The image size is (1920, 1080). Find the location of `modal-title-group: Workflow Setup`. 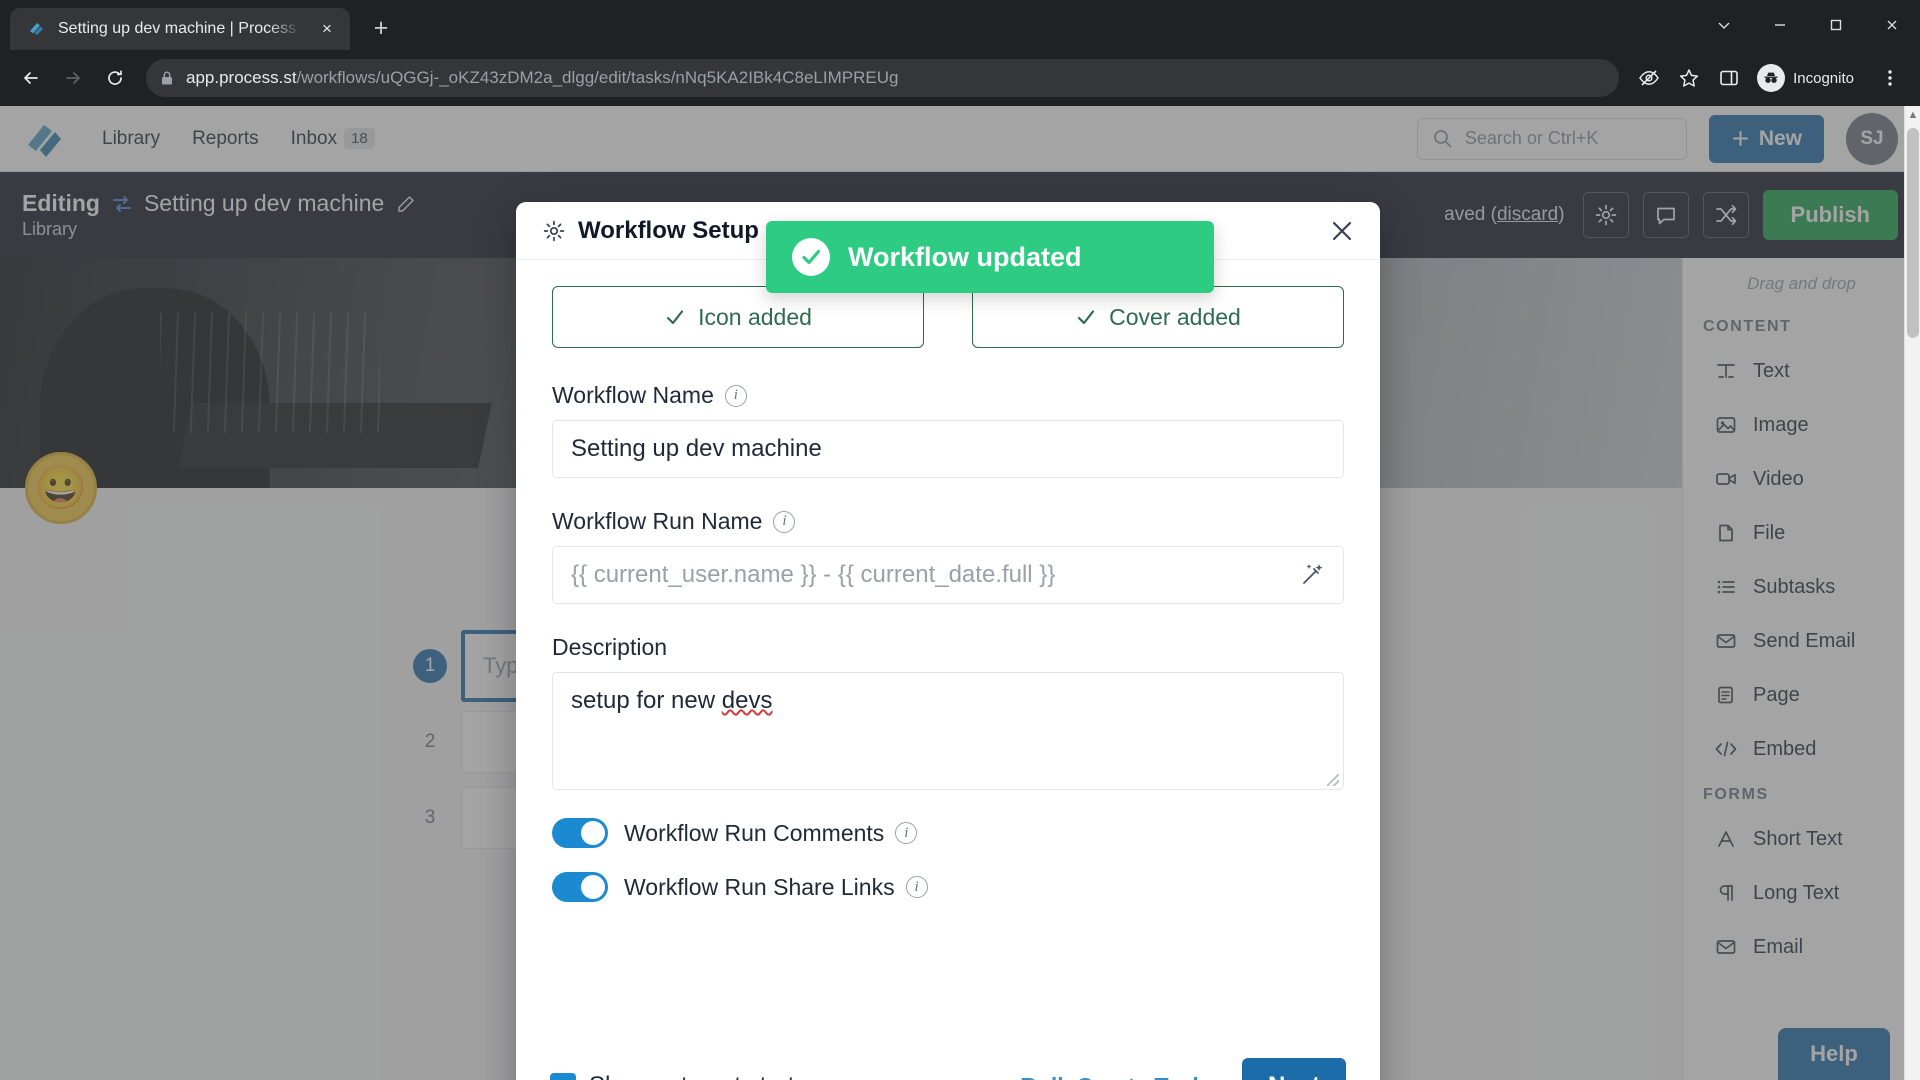

modal-title-group: Workflow Setup is located at coordinates (650, 231).